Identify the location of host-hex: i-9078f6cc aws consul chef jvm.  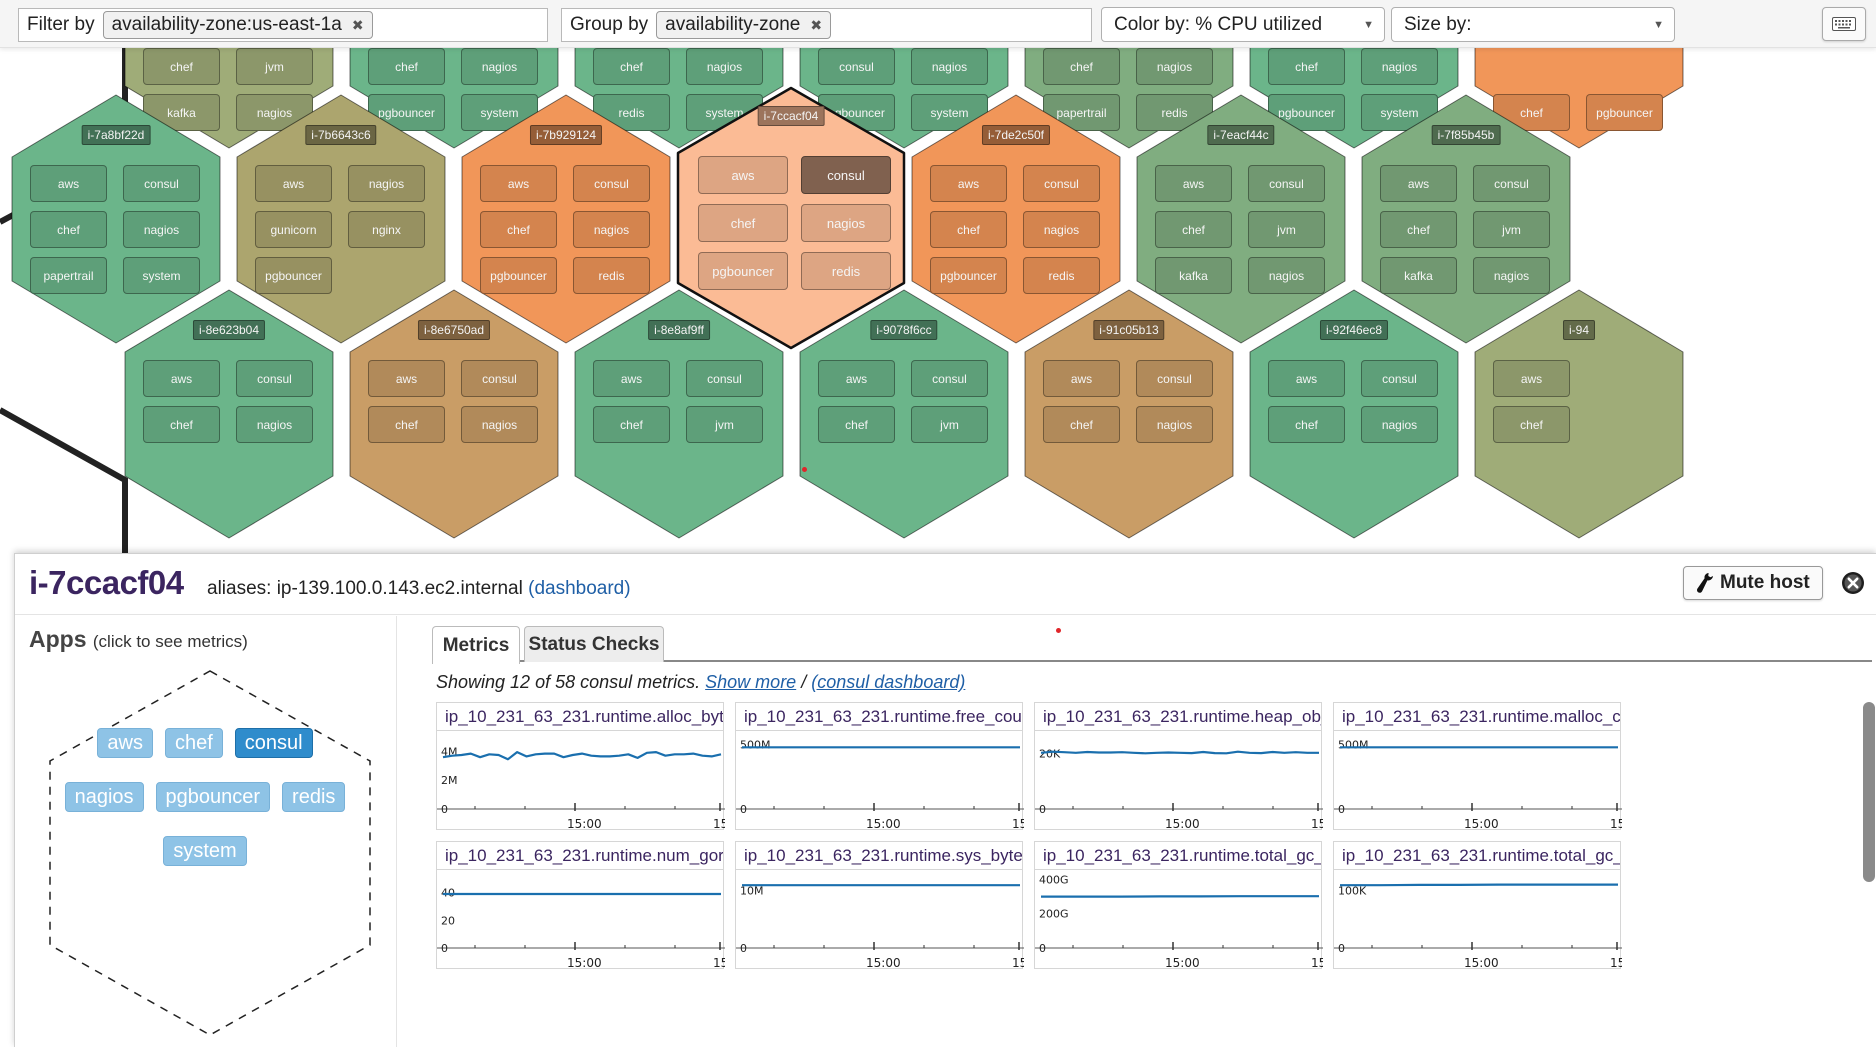
(904, 414).